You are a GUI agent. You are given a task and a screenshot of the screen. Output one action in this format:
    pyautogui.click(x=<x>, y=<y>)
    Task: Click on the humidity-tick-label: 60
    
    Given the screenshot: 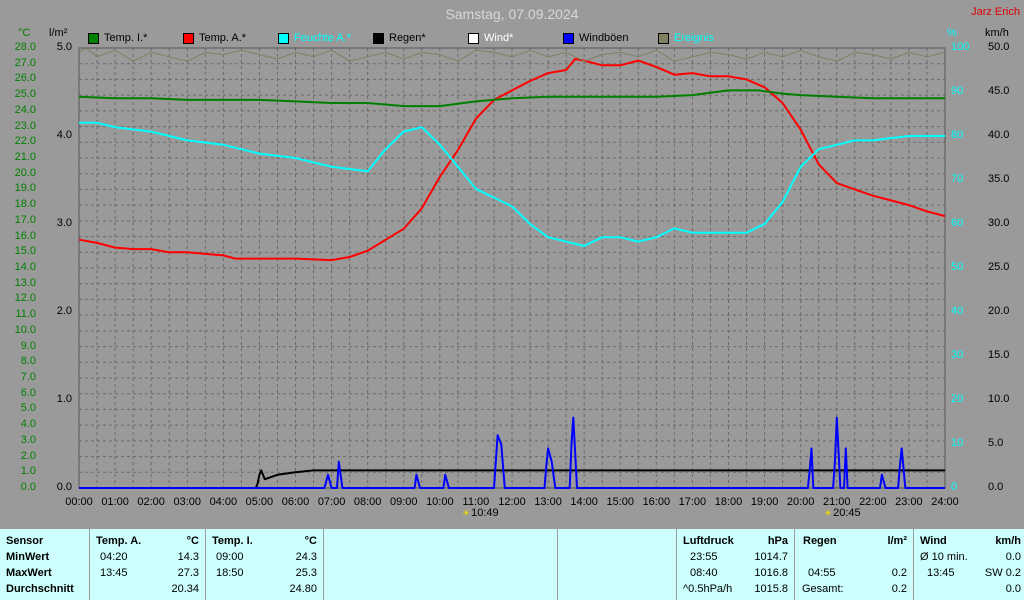 What is the action you would take?
    pyautogui.click(x=957, y=223)
    